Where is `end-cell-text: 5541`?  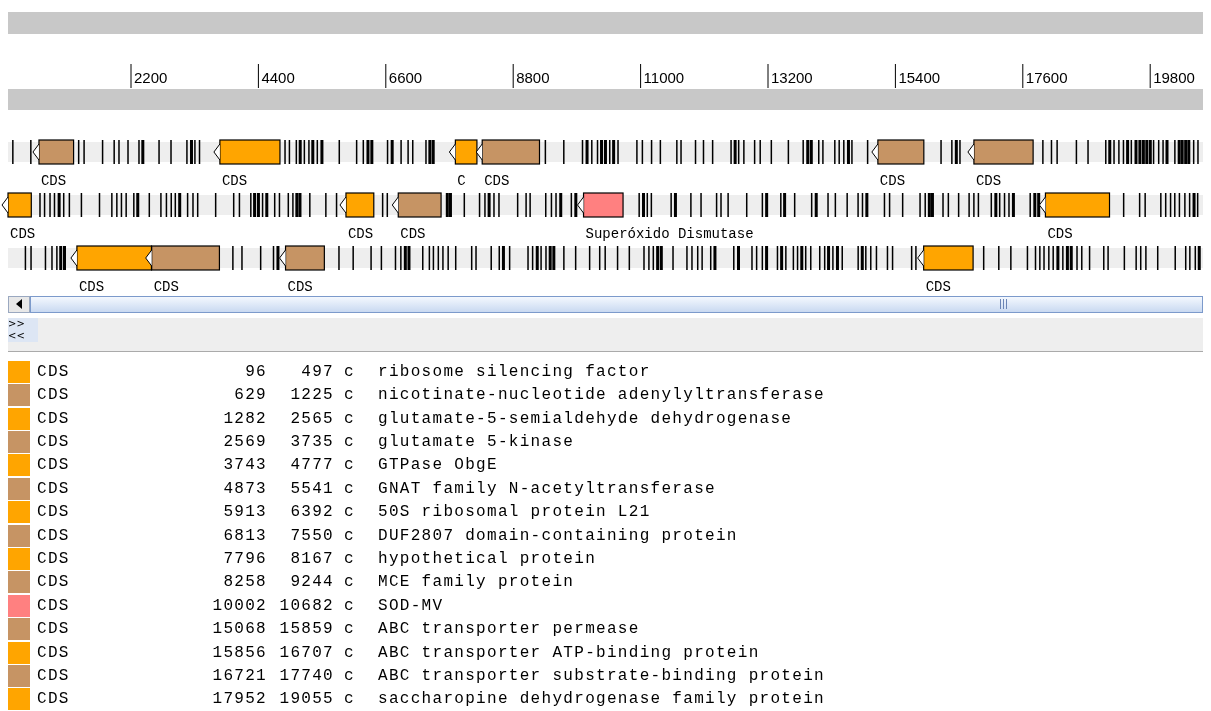 end-cell-text: 5541 is located at coordinates (311, 489).